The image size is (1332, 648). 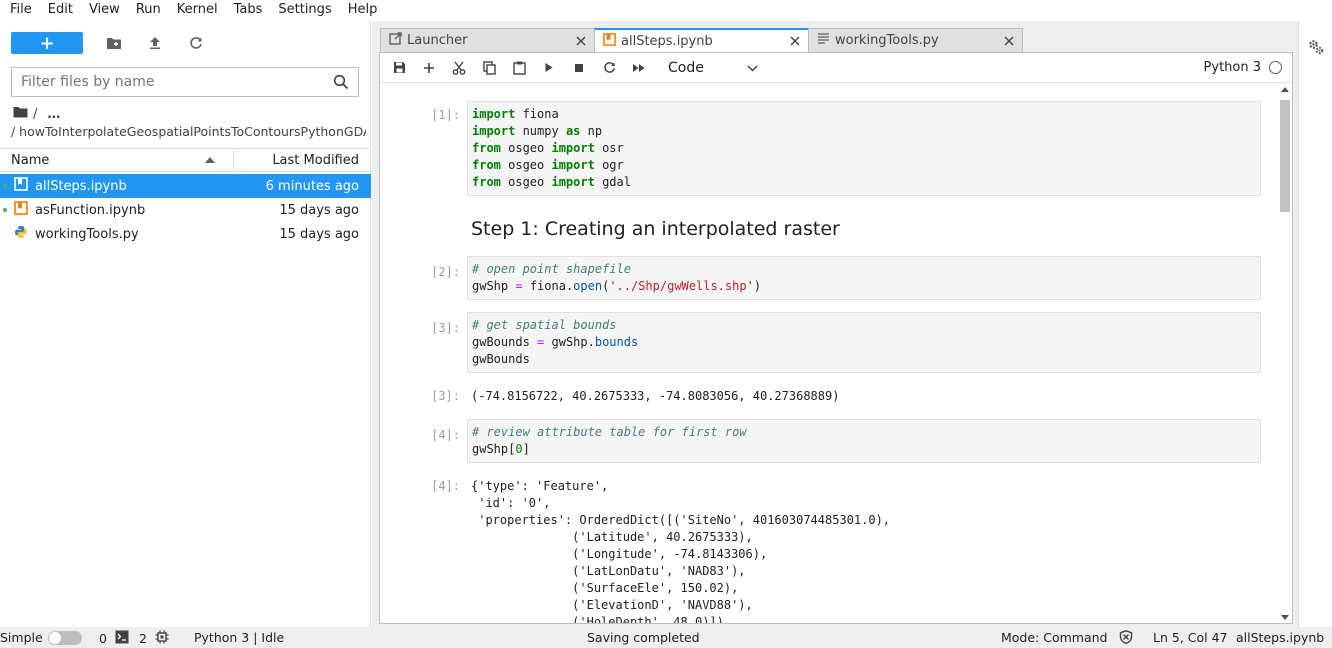 What do you see at coordinates (87, 234) in the screenshot?
I see `file-name: workingTools.py` at bounding box center [87, 234].